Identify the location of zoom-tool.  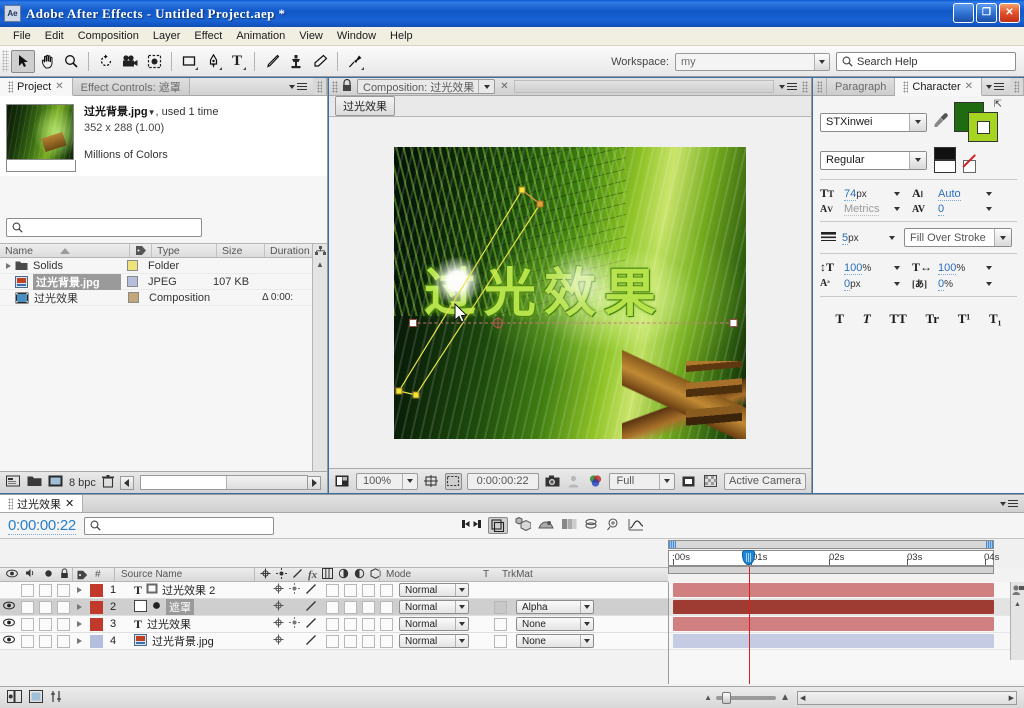
(71, 61).